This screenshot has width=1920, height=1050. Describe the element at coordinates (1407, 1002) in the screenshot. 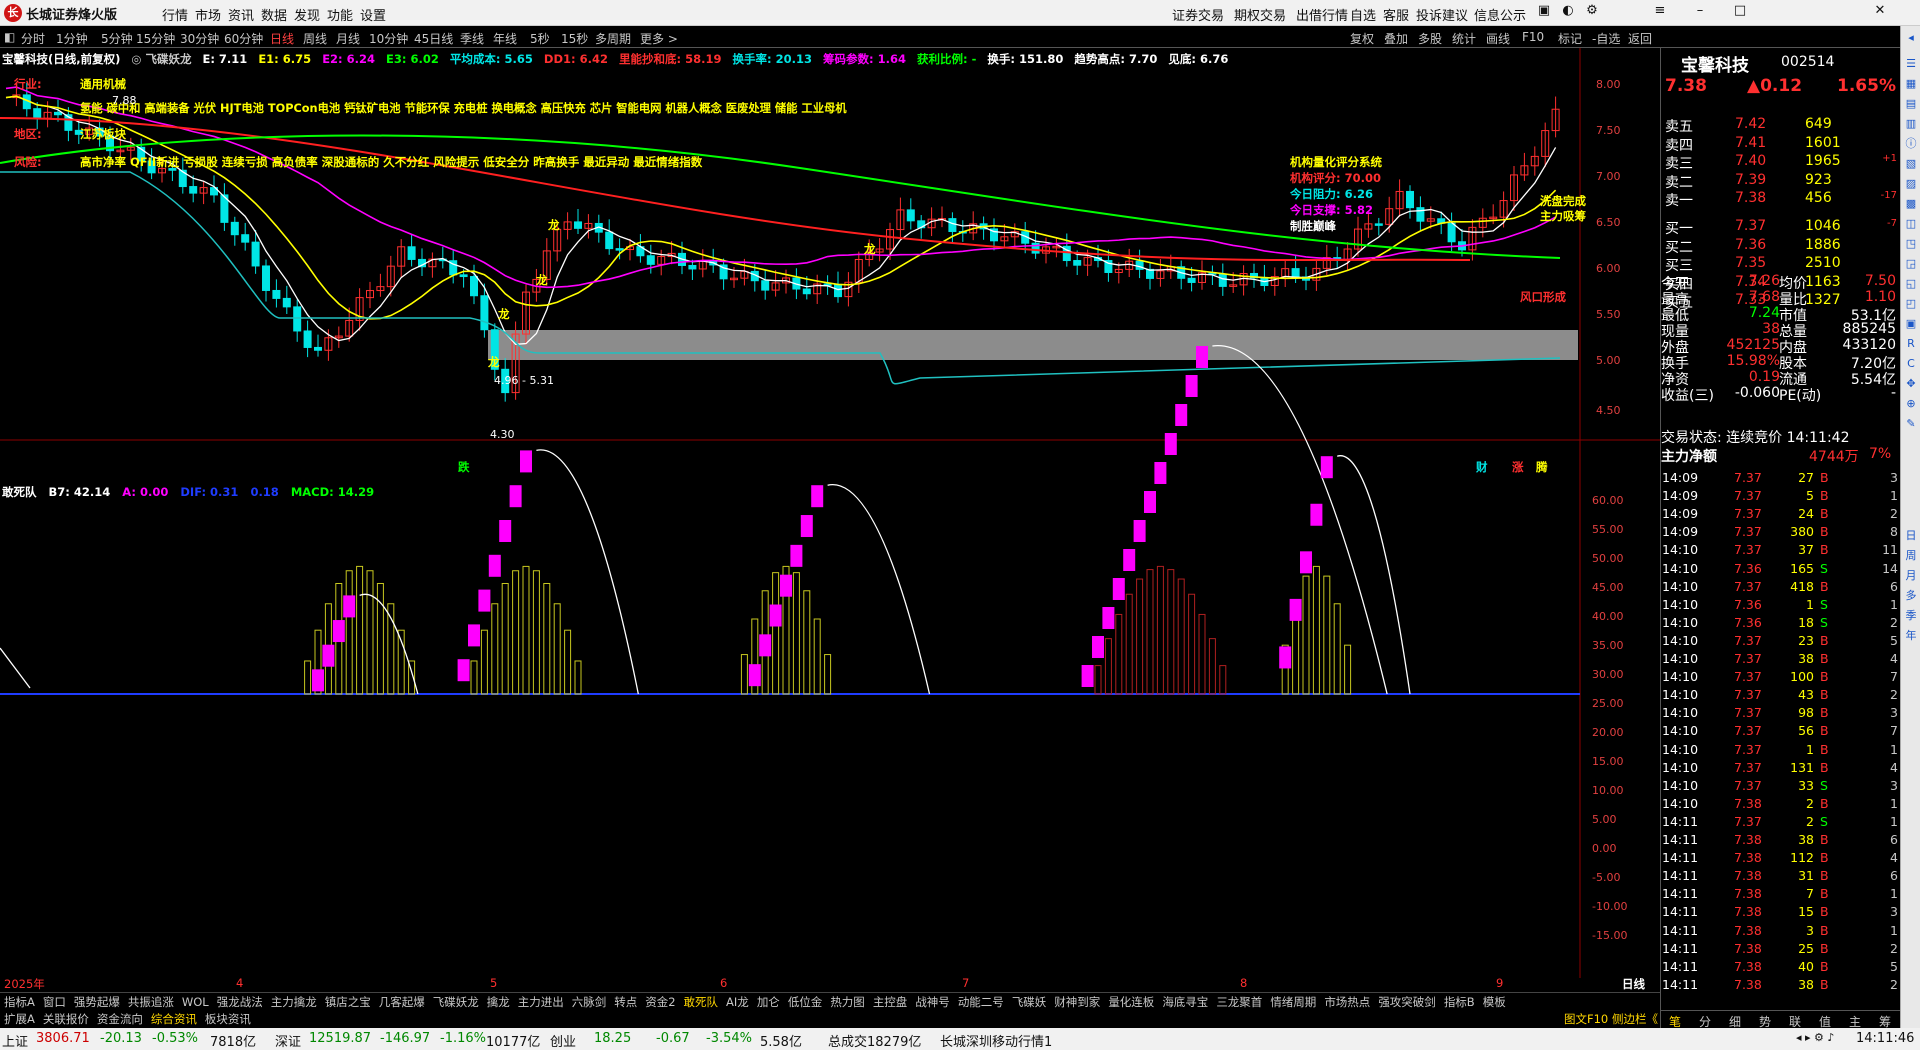

I see `indicator-tab: 强攻突破剑` at that location.